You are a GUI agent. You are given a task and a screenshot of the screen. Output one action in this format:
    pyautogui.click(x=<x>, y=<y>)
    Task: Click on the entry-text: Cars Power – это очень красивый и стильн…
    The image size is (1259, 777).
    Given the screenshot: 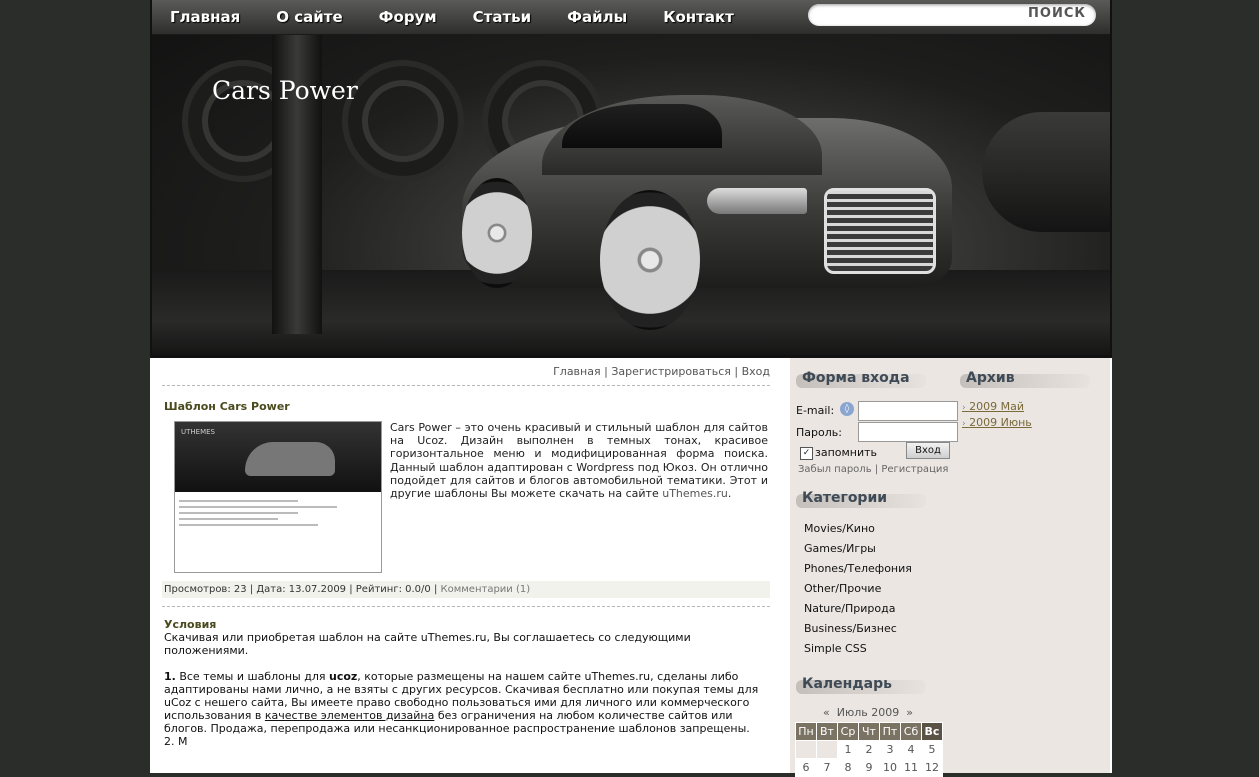 What is the action you would take?
    pyautogui.click(x=579, y=460)
    